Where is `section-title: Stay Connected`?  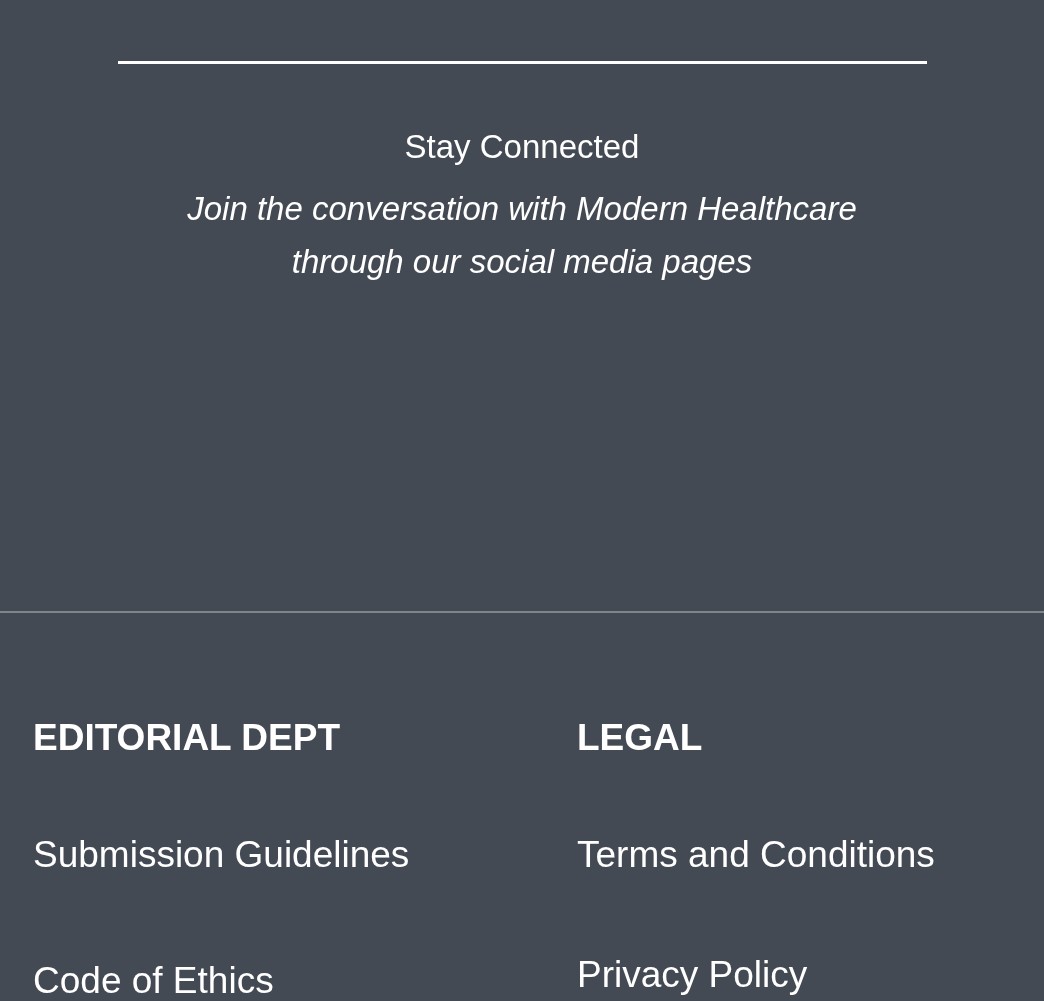 section-title: Stay Connected is located at coordinates (522, 147).